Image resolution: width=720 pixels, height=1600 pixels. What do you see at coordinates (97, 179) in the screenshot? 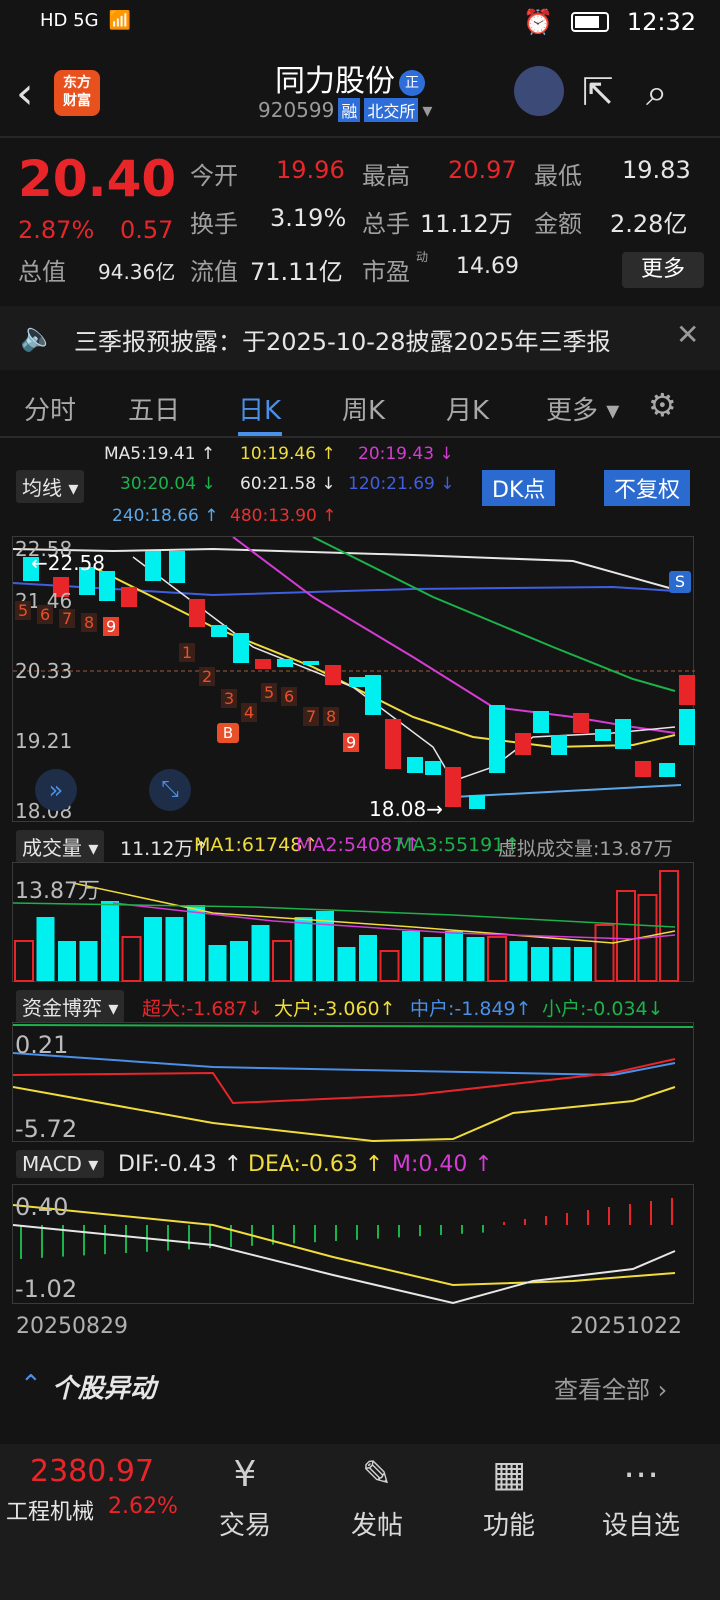
I see `last-price: 20.40` at bounding box center [97, 179].